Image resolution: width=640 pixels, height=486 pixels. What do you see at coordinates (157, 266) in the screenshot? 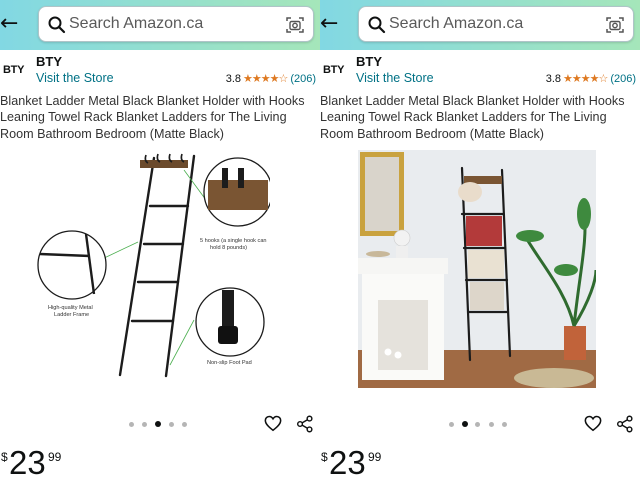
I see `ladder-drawing` at bounding box center [157, 266].